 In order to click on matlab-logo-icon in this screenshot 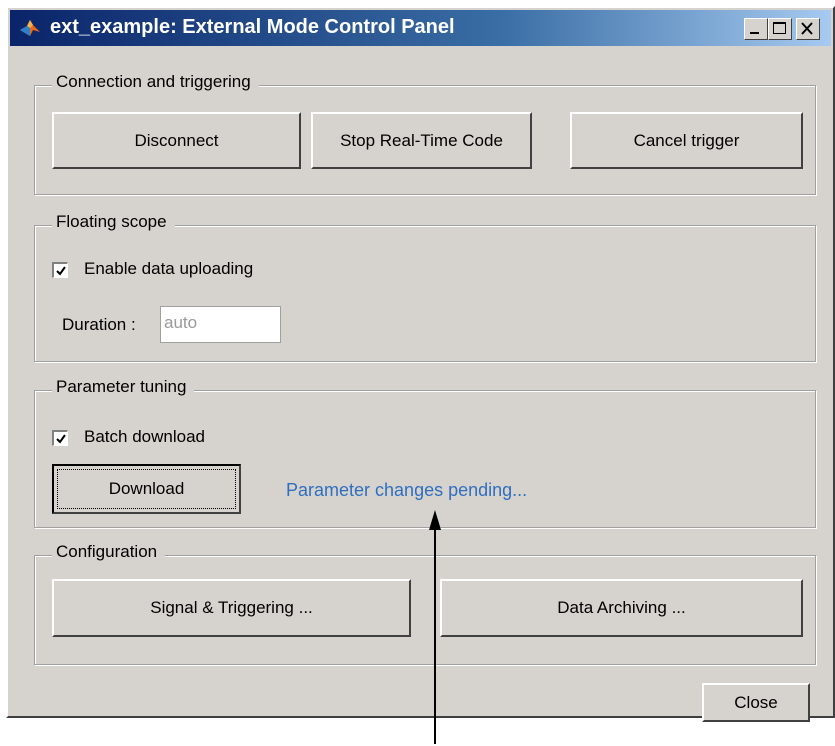, I will do `click(30, 28)`.